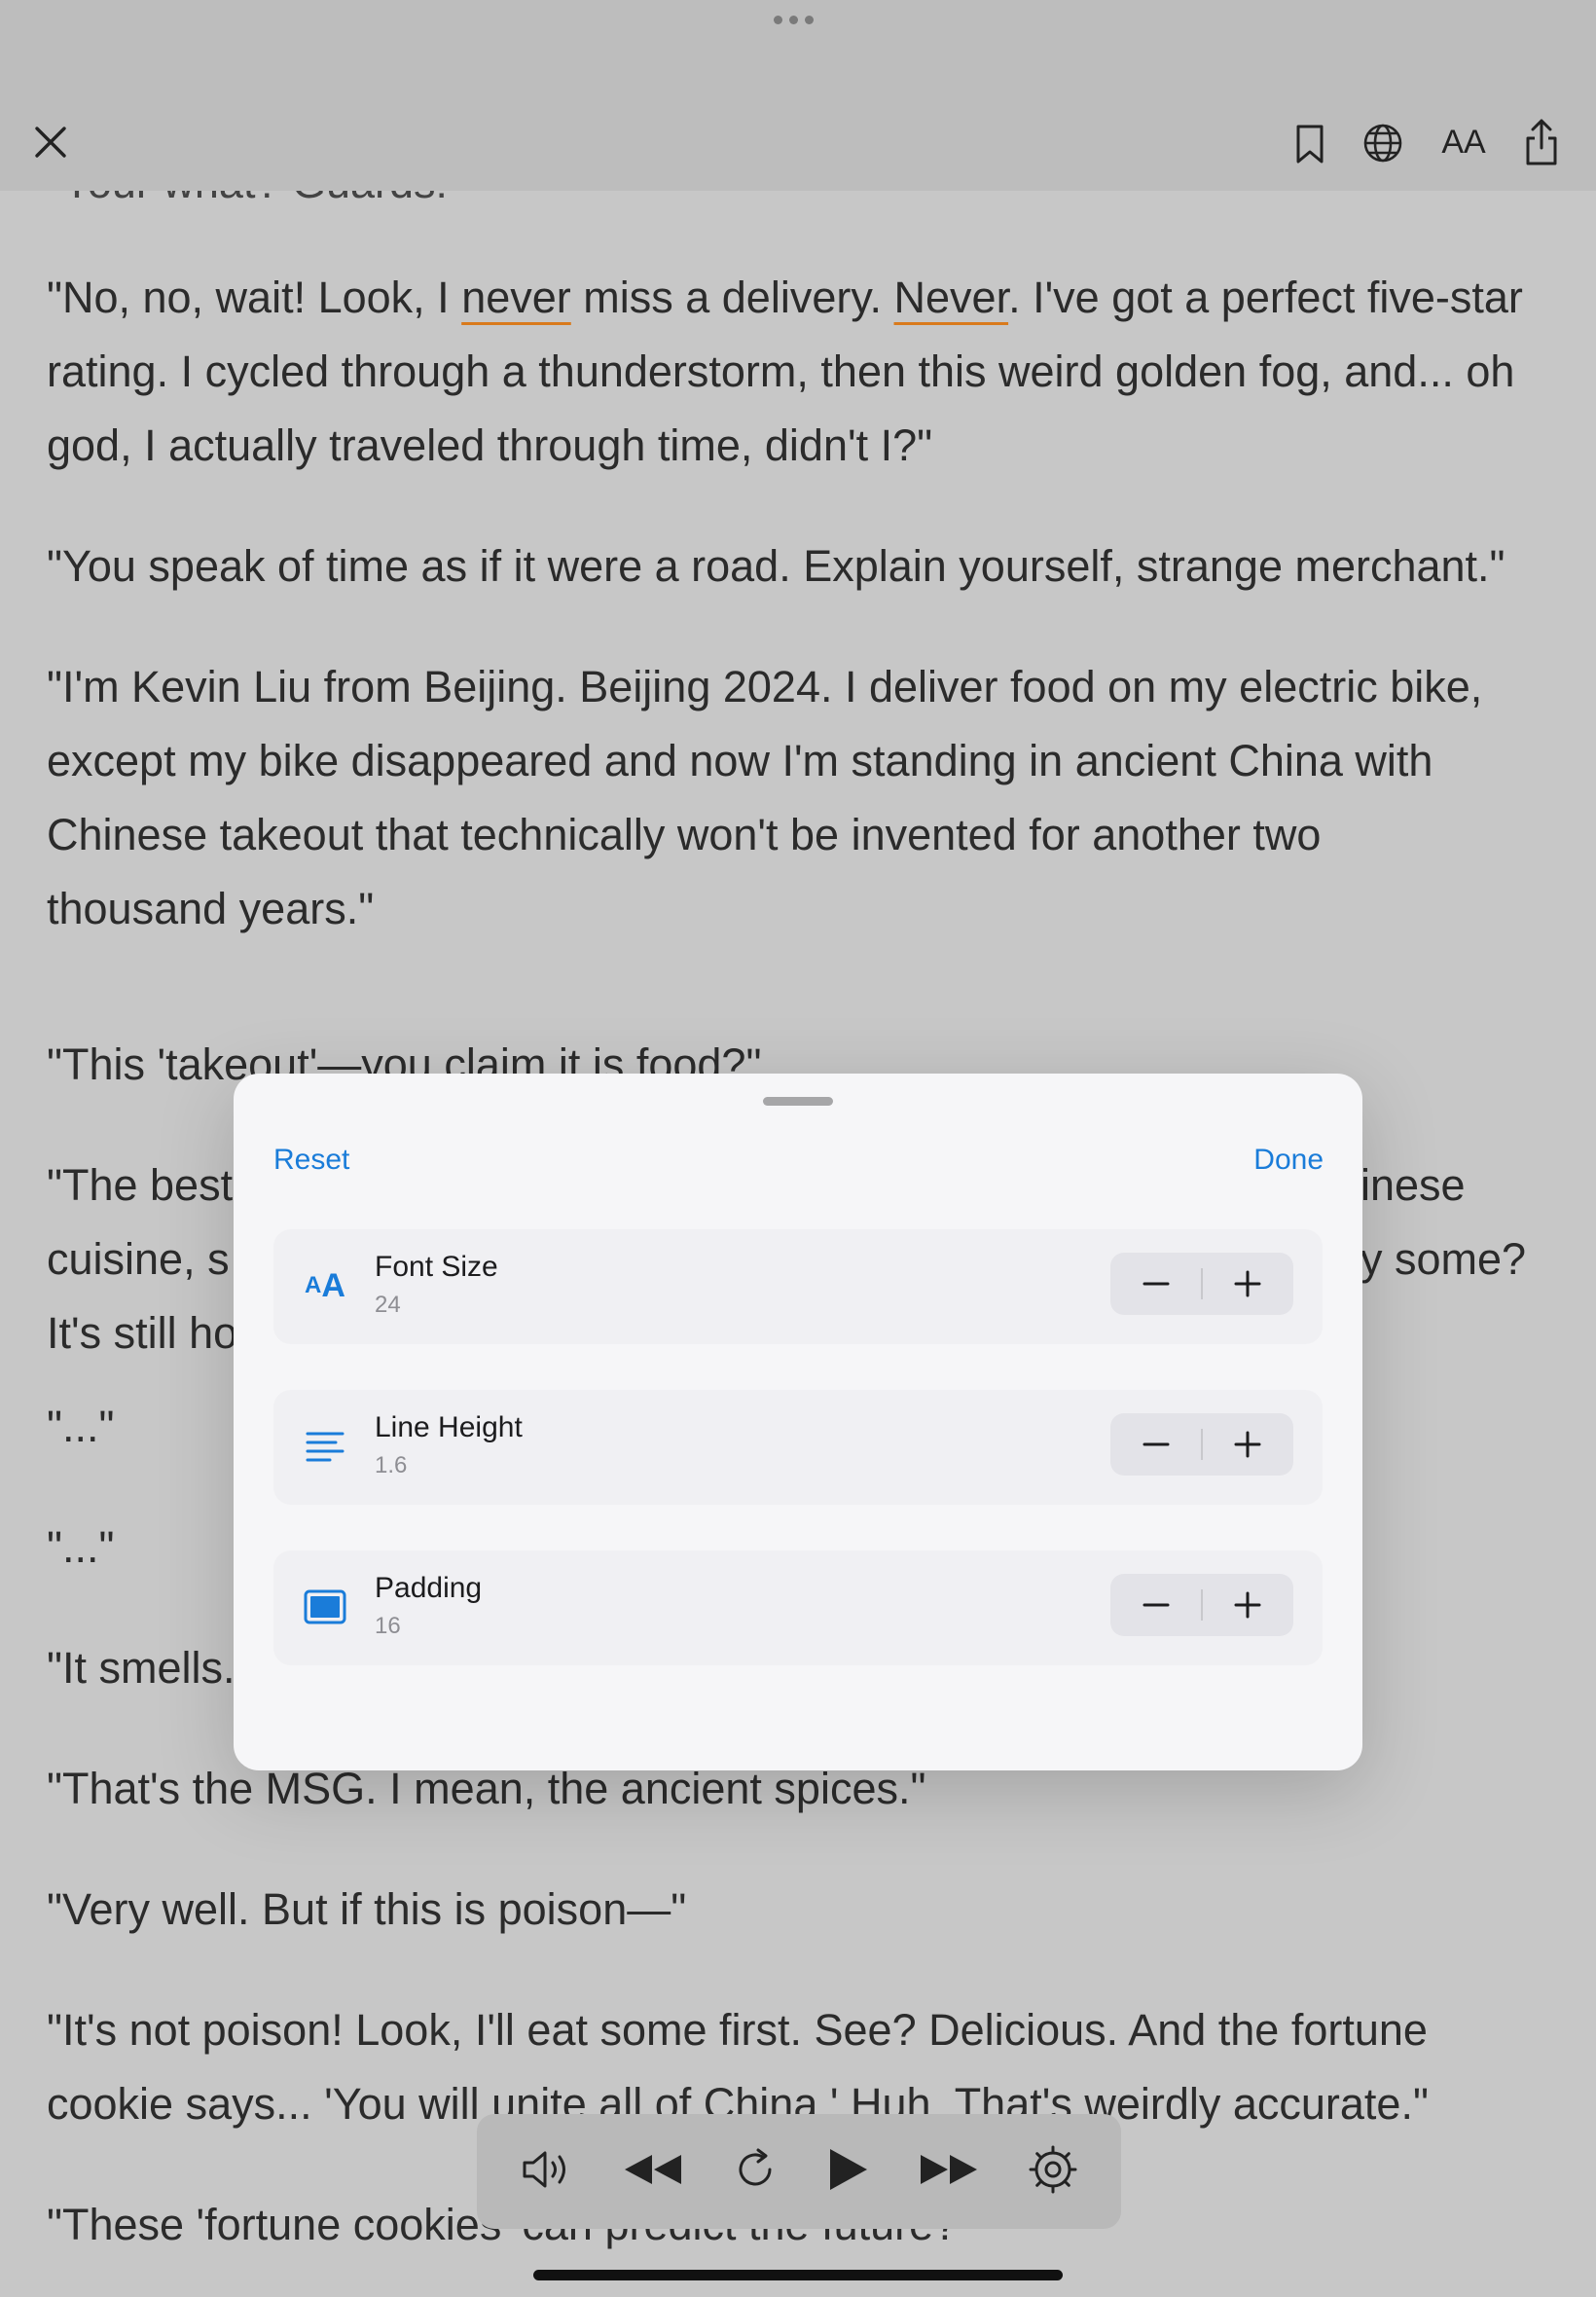 Image resolution: width=1596 pixels, height=2297 pixels. Describe the element at coordinates (847, 2172) in the screenshot. I see `play-icon` at that location.